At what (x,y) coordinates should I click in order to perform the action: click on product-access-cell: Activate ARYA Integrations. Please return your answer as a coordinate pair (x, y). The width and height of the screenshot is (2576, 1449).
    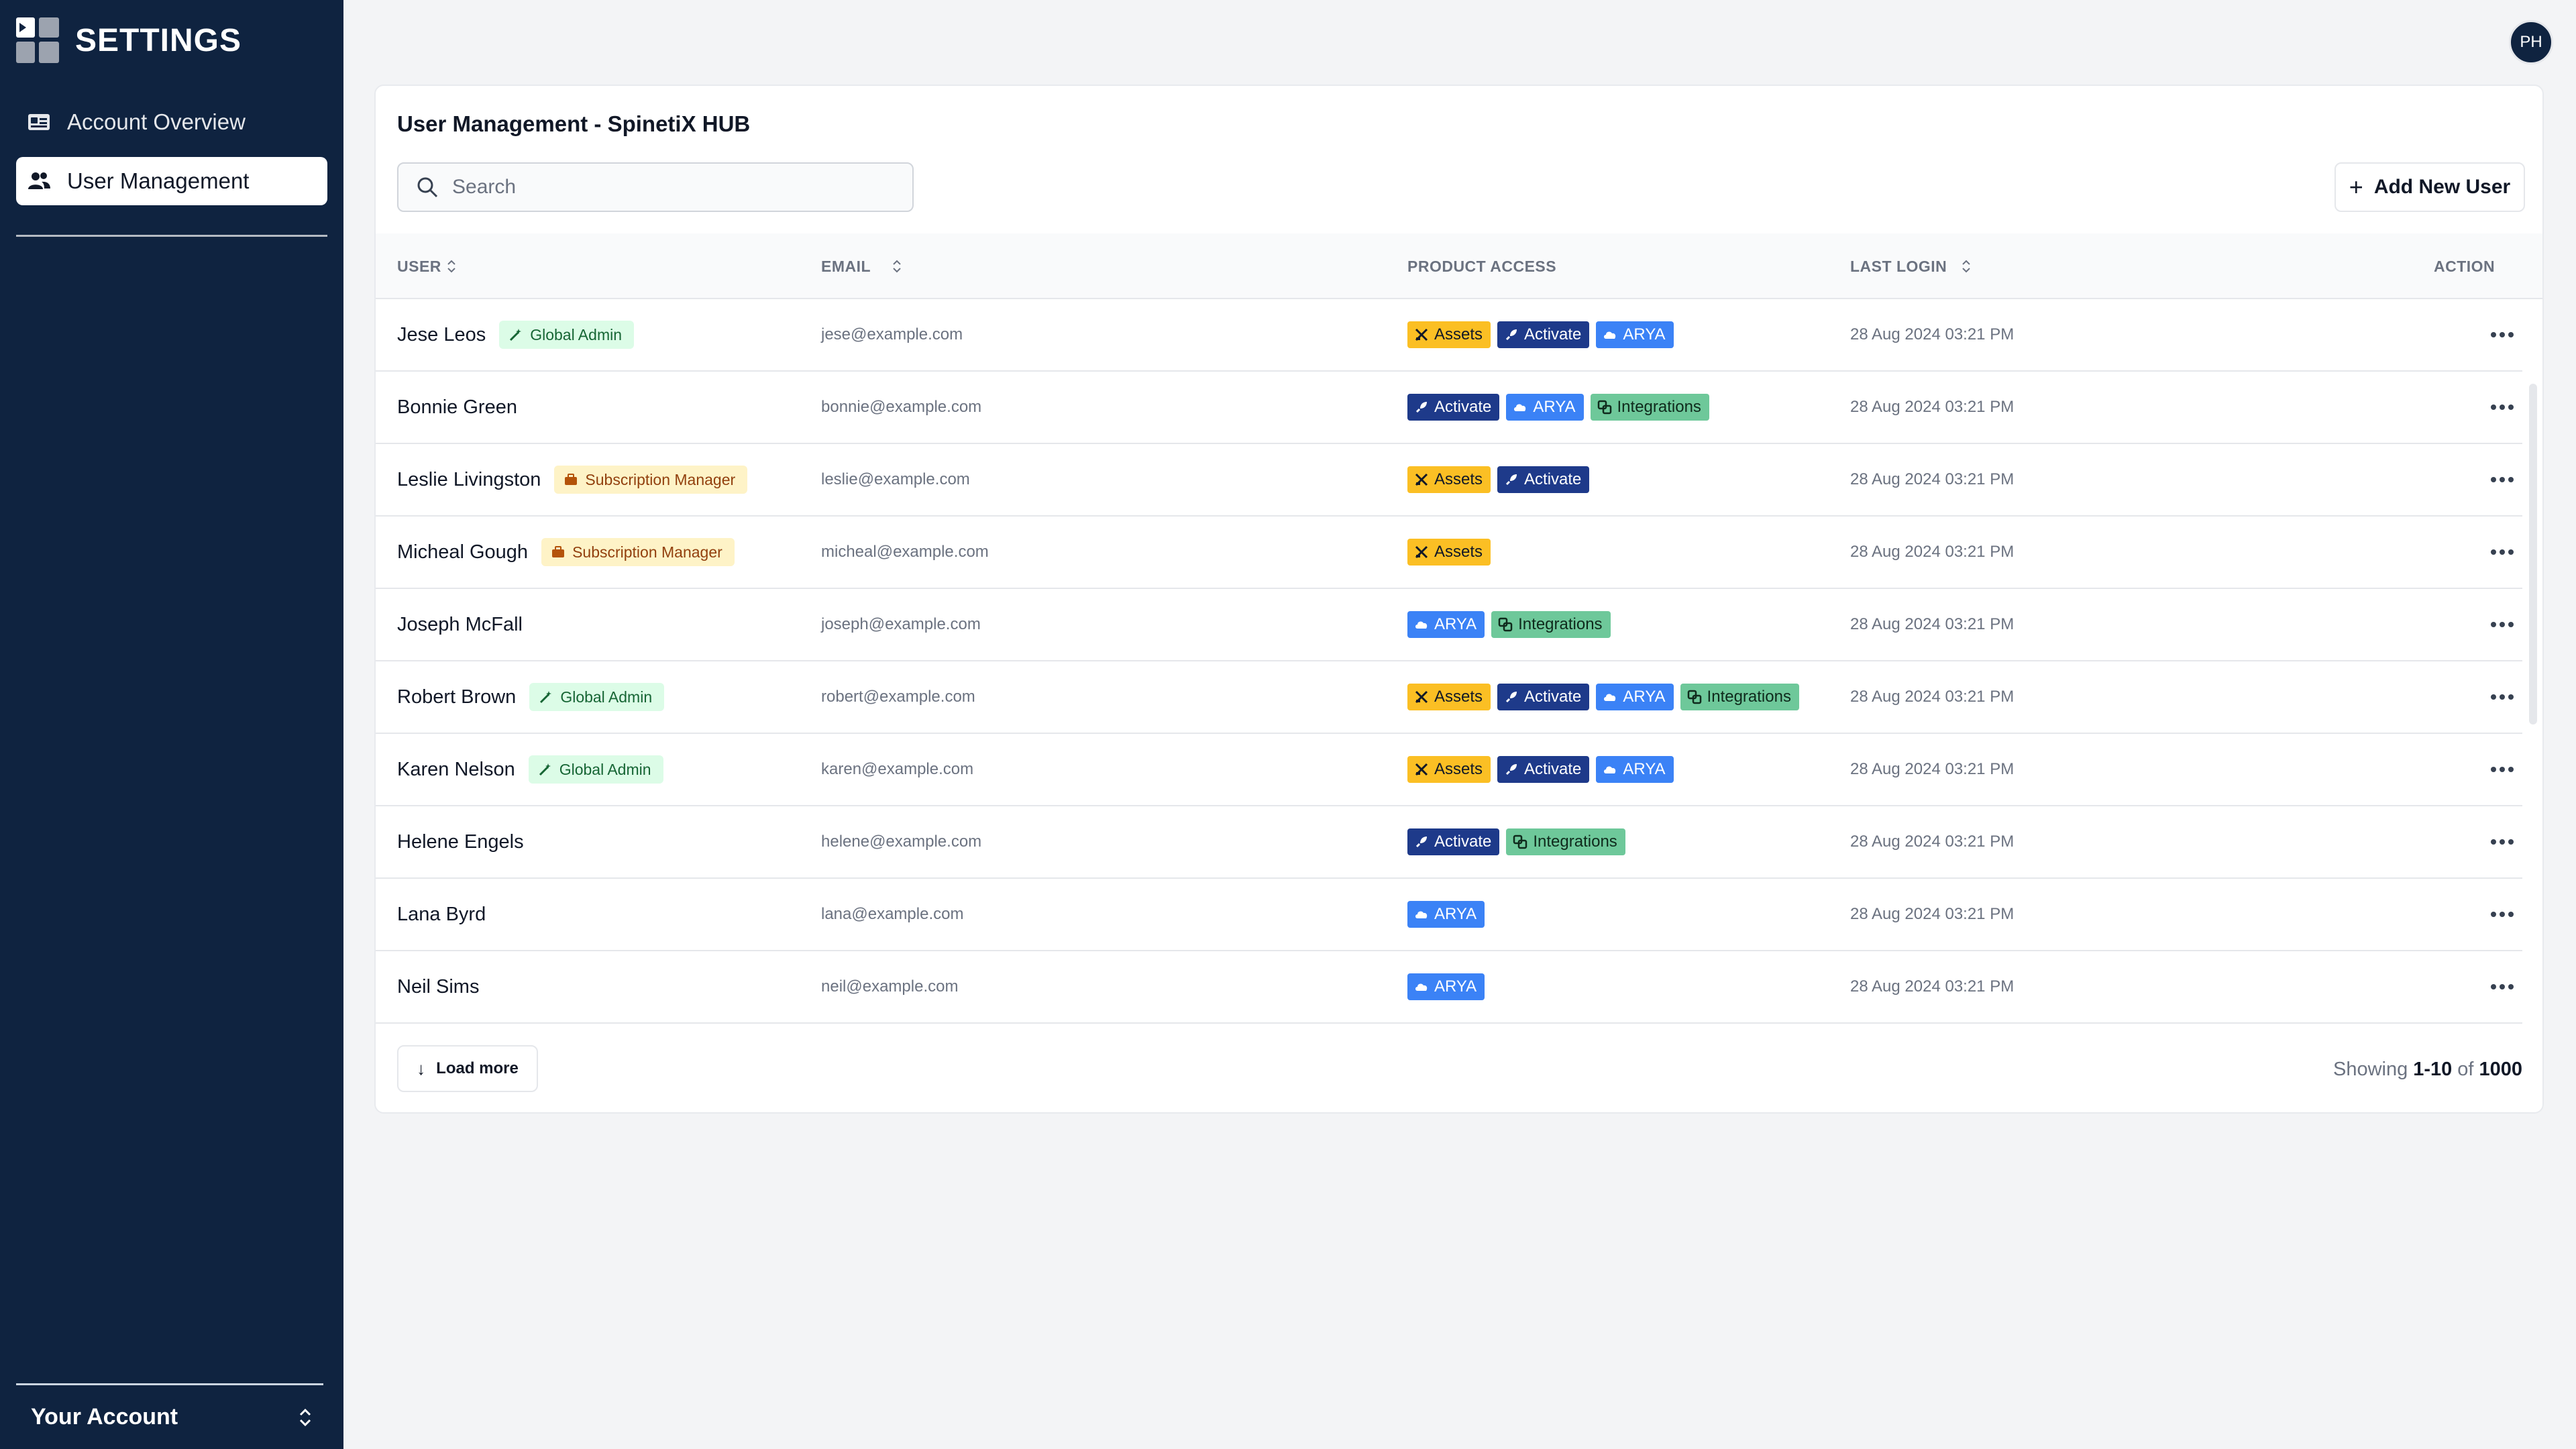
    Looking at the image, I should click on (1561, 407).